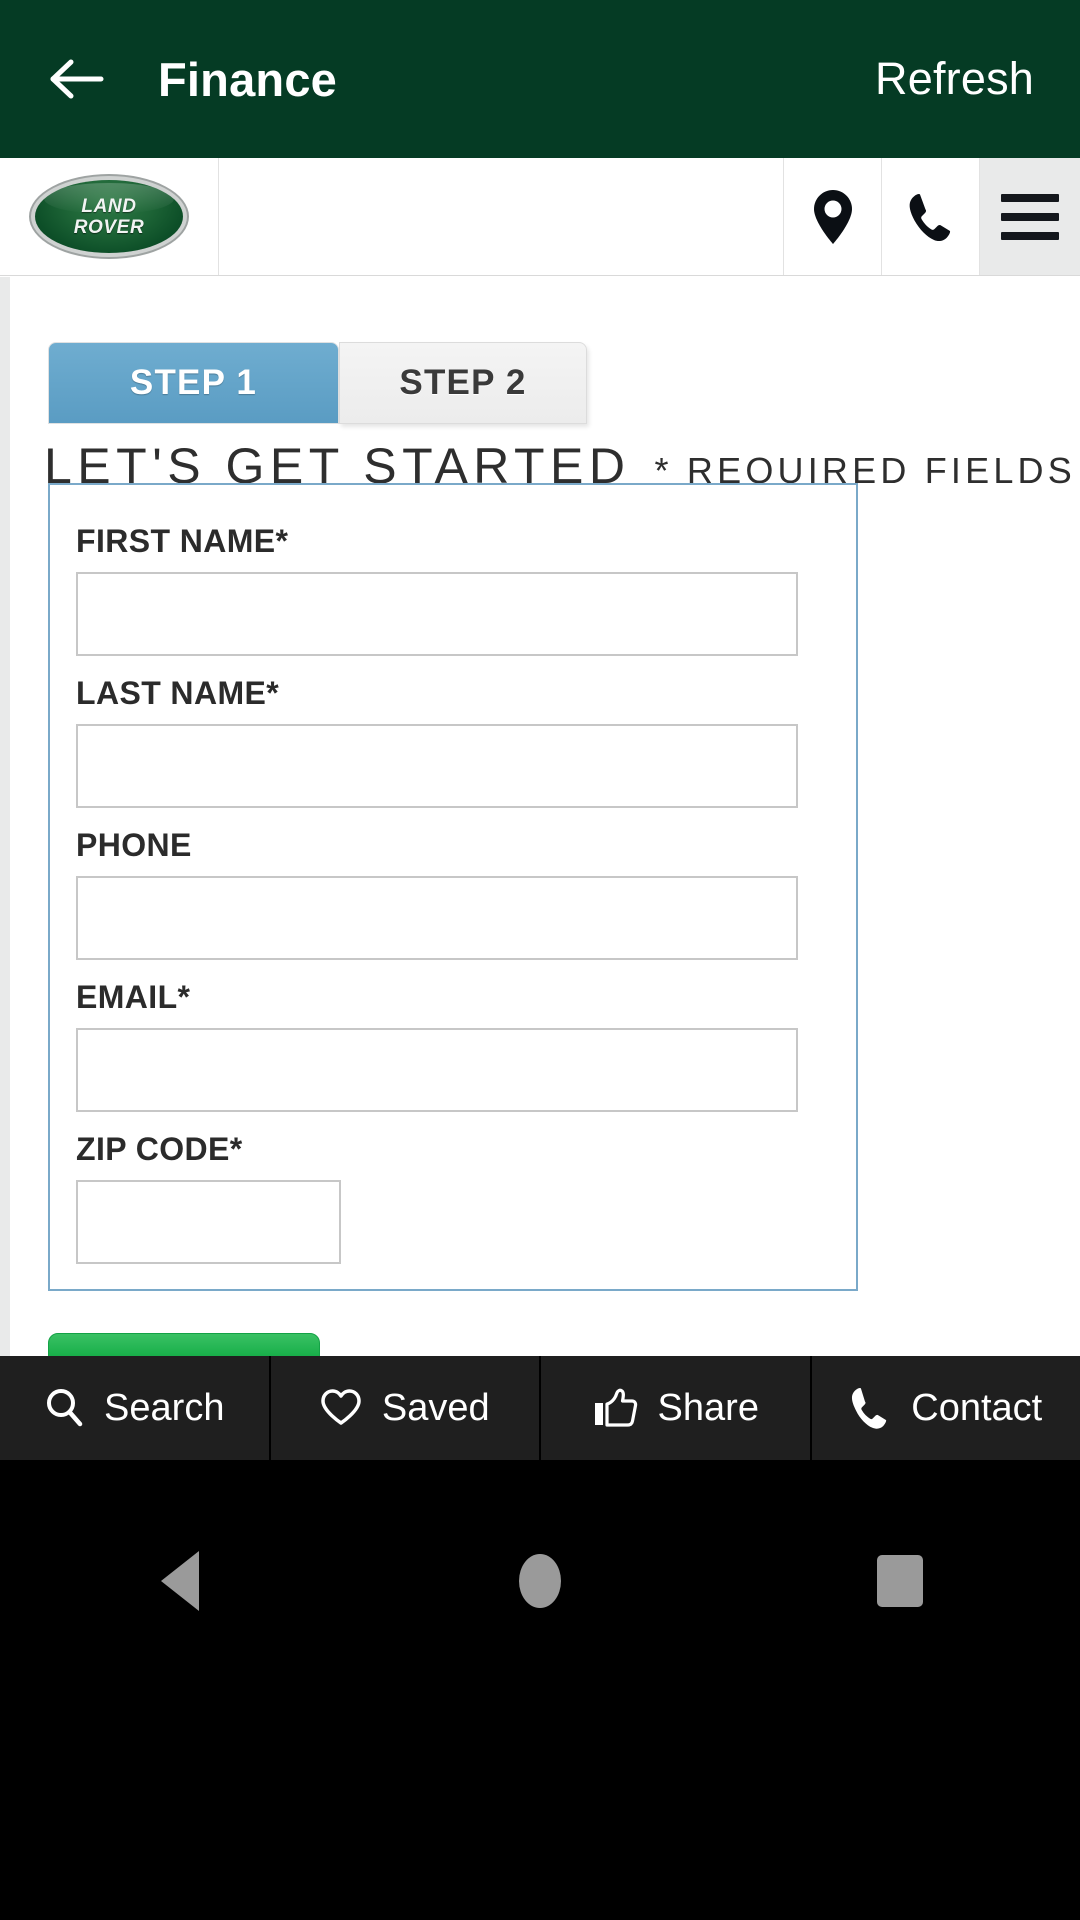 Image resolution: width=1080 pixels, height=1920 pixels. Describe the element at coordinates (501, 216) in the screenshot. I see `nav-empty-cell` at that location.